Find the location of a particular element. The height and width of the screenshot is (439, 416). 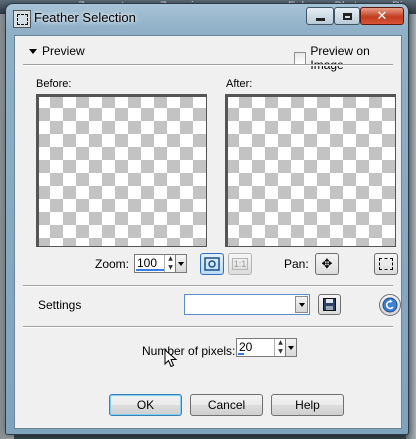

title-bar: Feather Selection ✕ is located at coordinates (207, 18).